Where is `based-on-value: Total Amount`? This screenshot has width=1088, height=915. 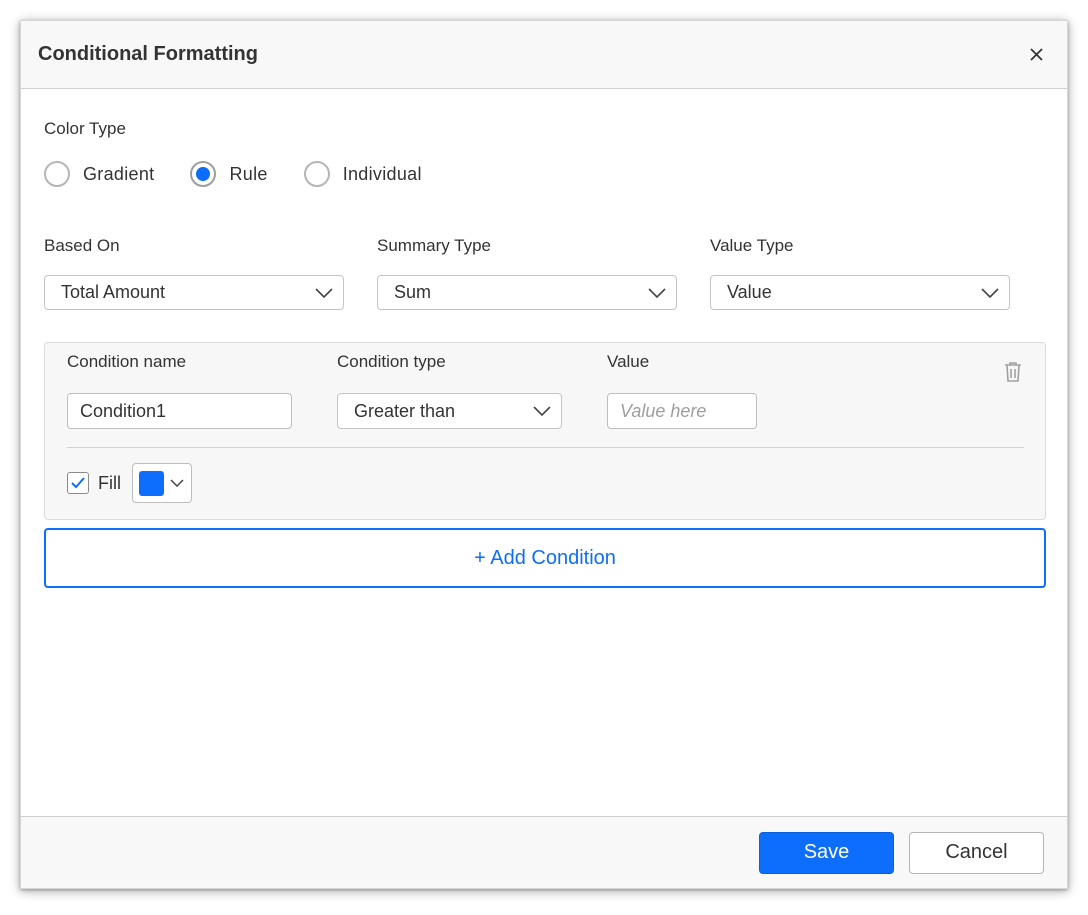 based-on-value: Total Amount is located at coordinates (113, 292).